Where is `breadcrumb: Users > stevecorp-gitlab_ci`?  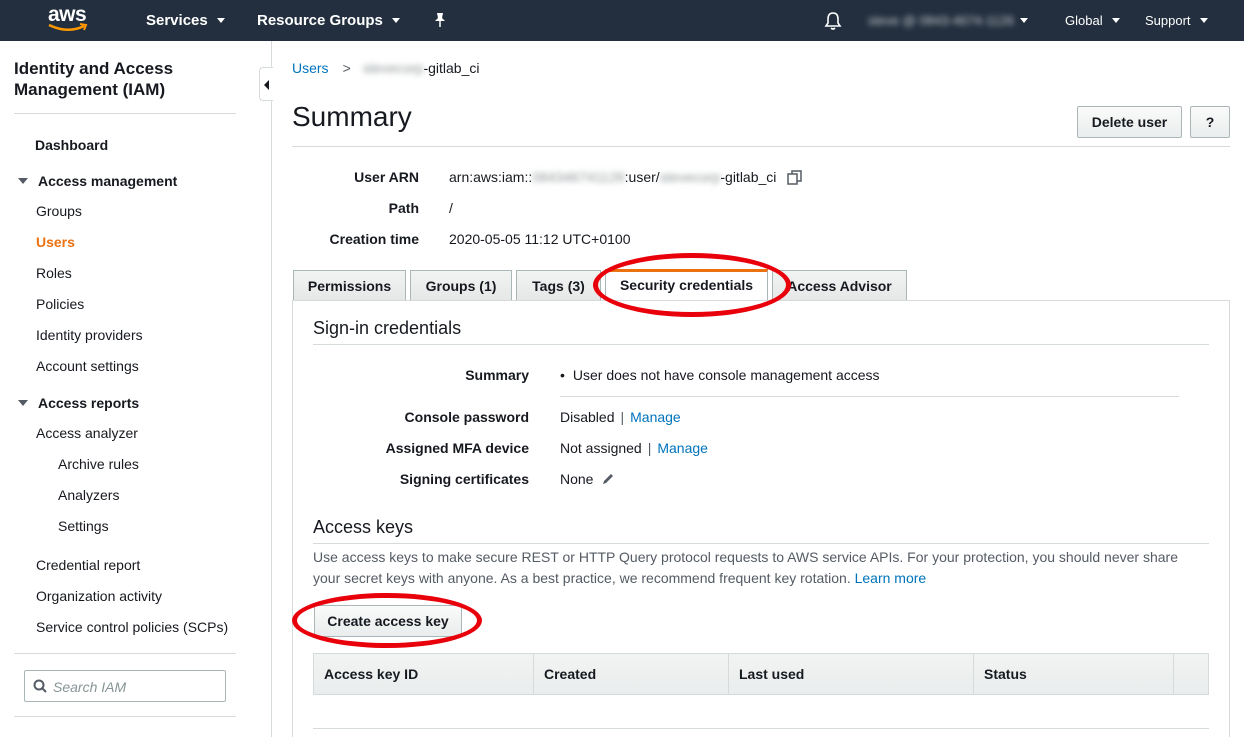
breadcrumb: Users > stevecorp-gitlab_ci is located at coordinates (385, 68).